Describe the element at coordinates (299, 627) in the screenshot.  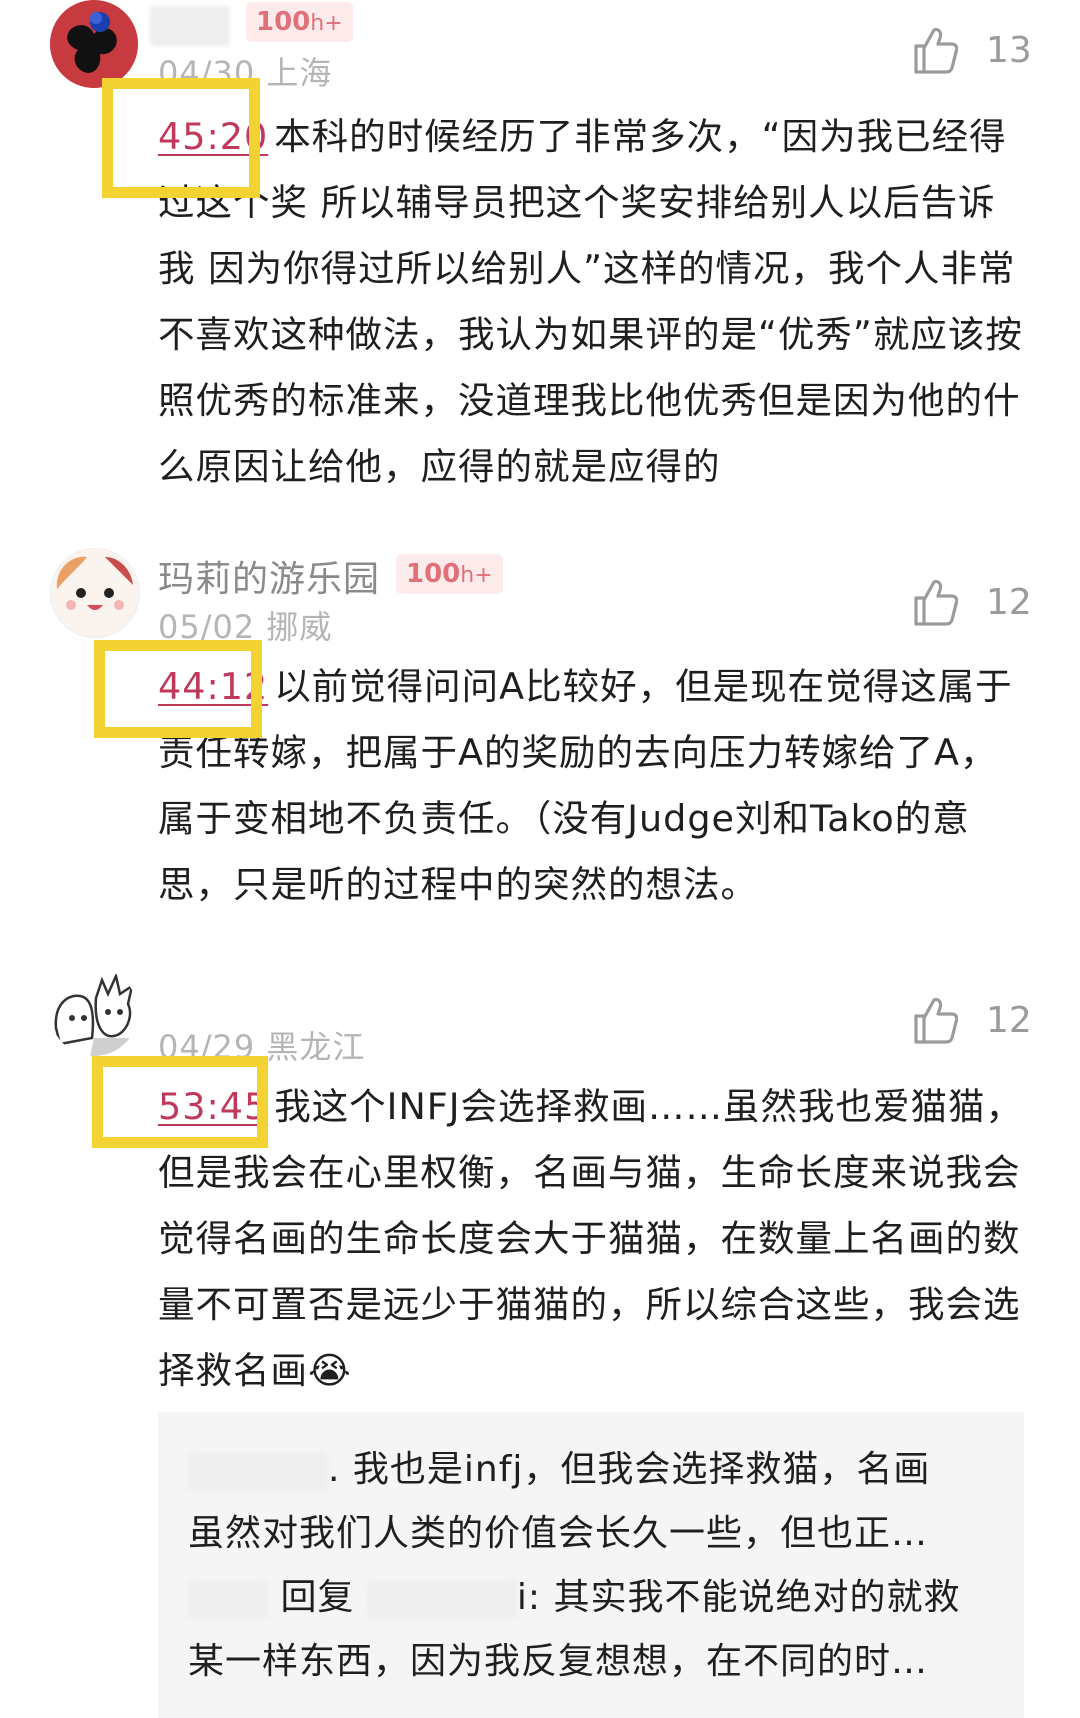
I see `comment-location: 挪威` at that location.